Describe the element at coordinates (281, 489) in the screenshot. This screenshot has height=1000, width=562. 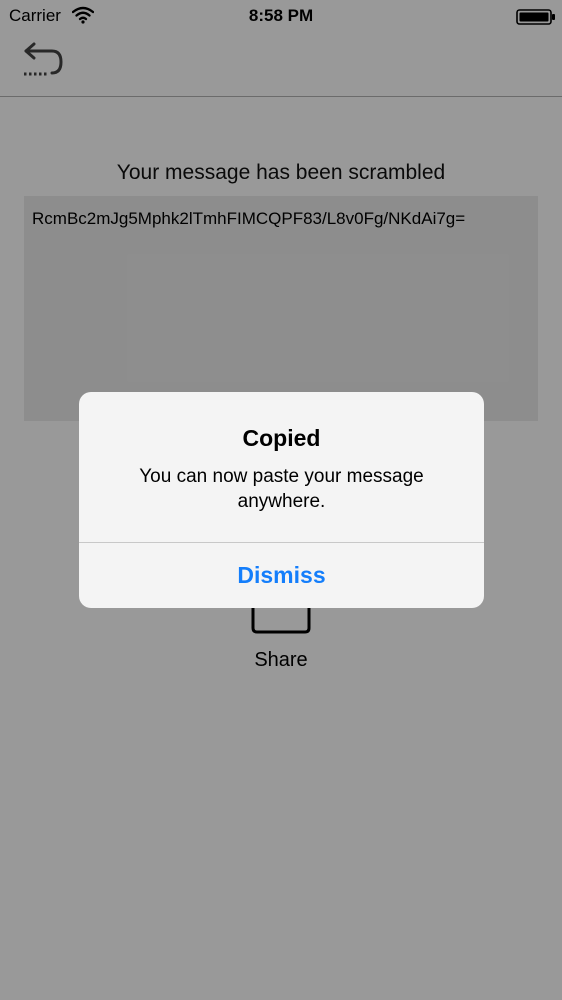
I see `alert-message: You can now paste your message anywhere.` at that location.